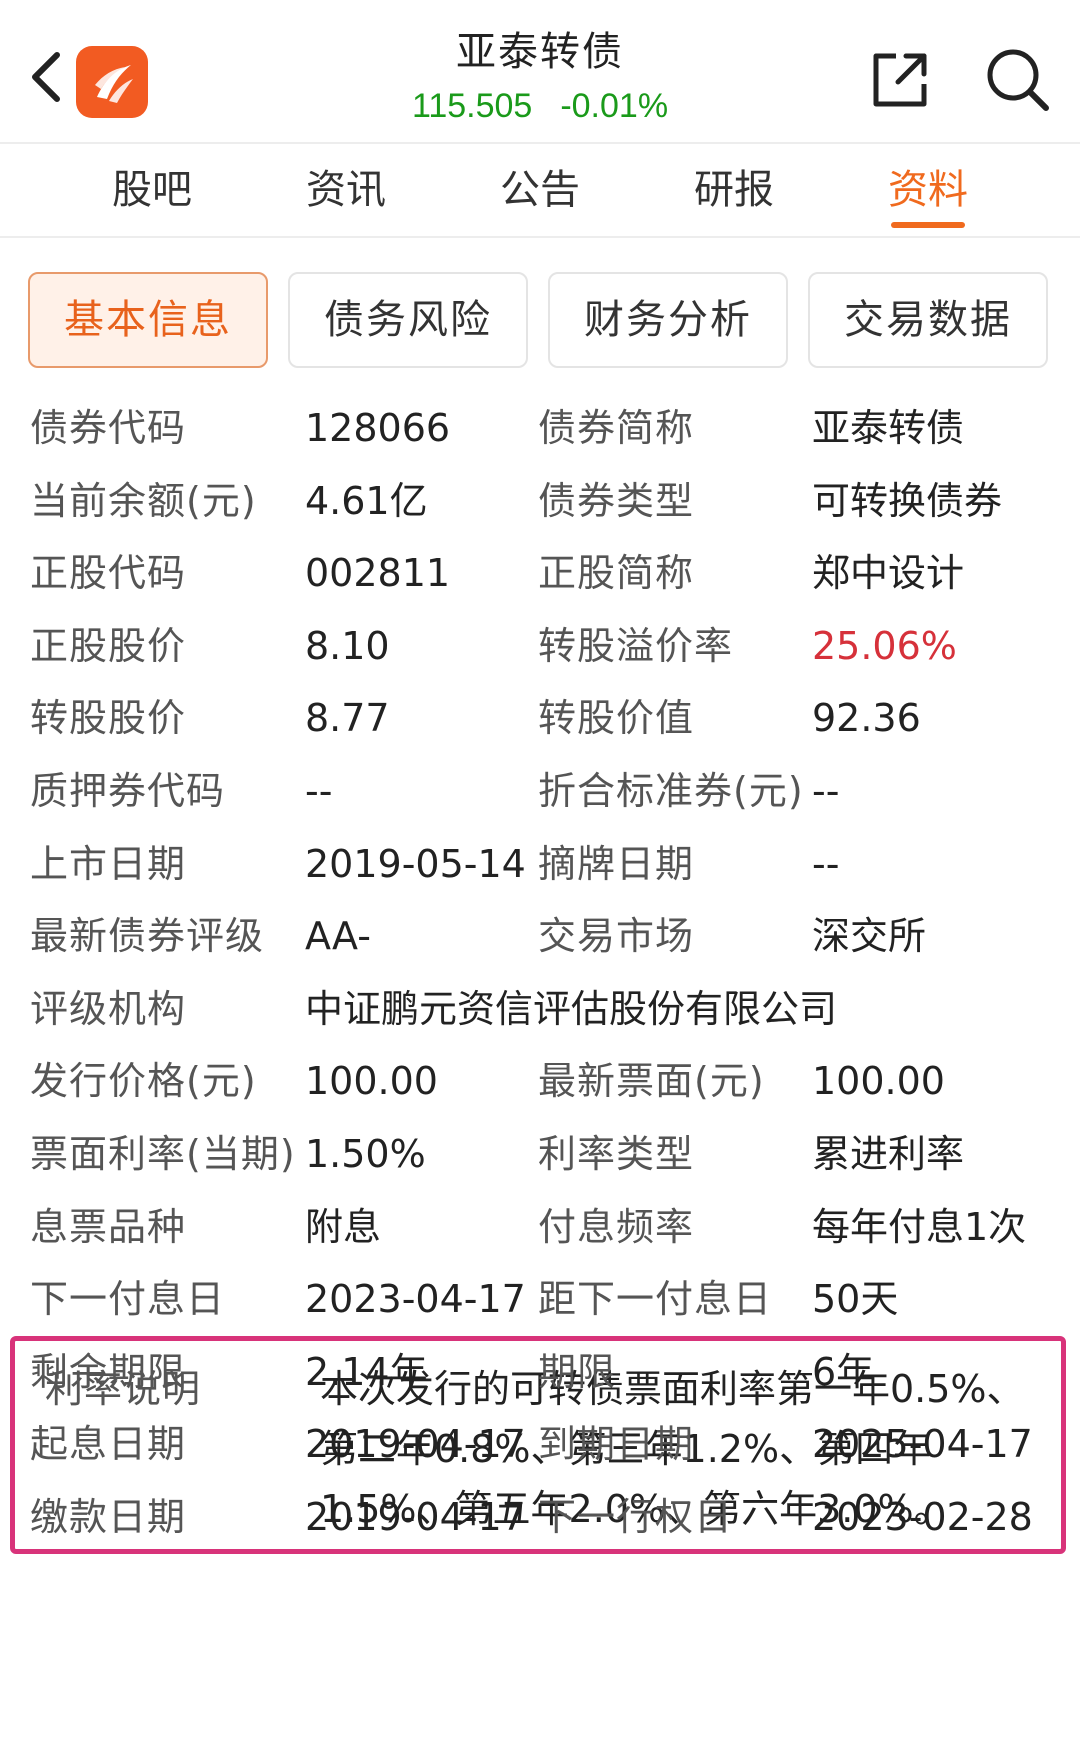 The height and width of the screenshot is (1761, 1080). What do you see at coordinates (928, 190) in the screenshot?
I see `tab-profile: 资料` at bounding box center [928, 190].